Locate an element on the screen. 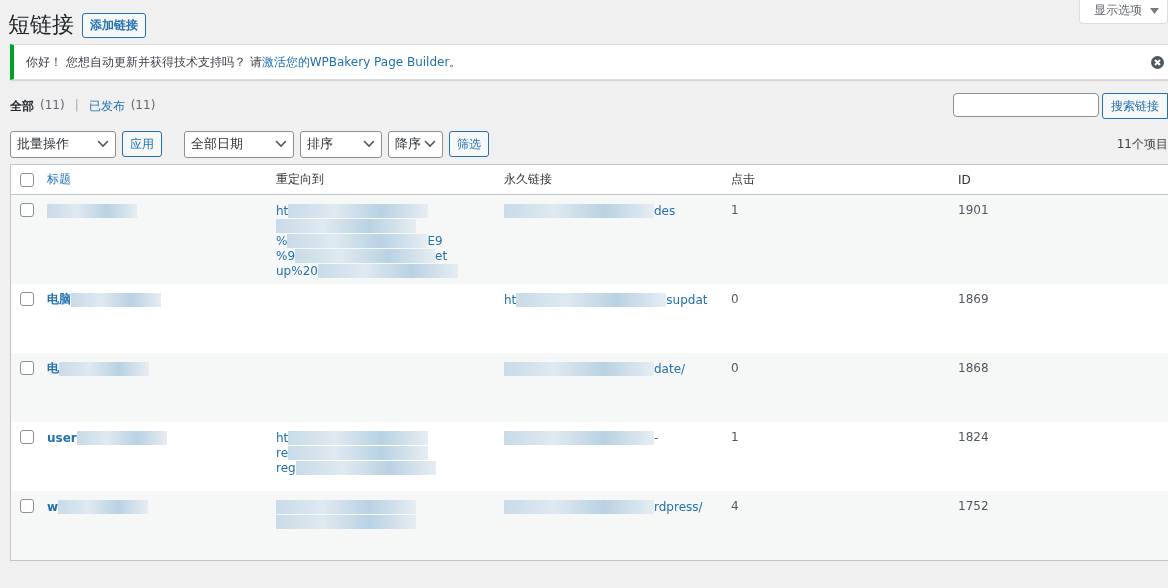  redirect-url: re is located at coordinates (282, 452).